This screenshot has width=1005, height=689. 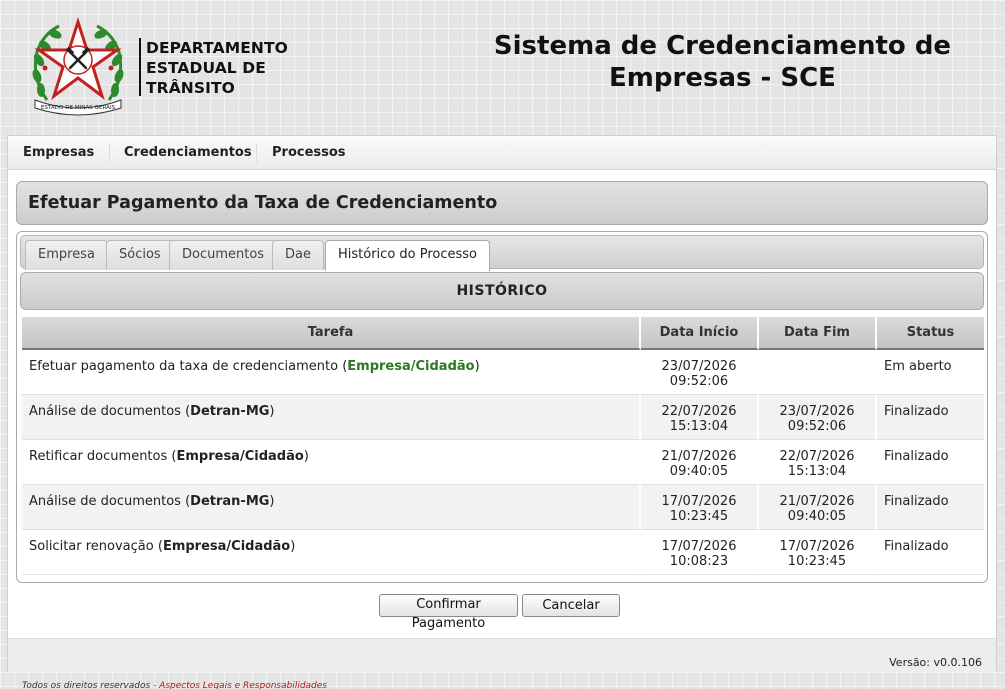 What do you see at coordinates (817, 516) in the screenshot?
I see `end-time: 09:40:05` at bounding box center [817, 516].